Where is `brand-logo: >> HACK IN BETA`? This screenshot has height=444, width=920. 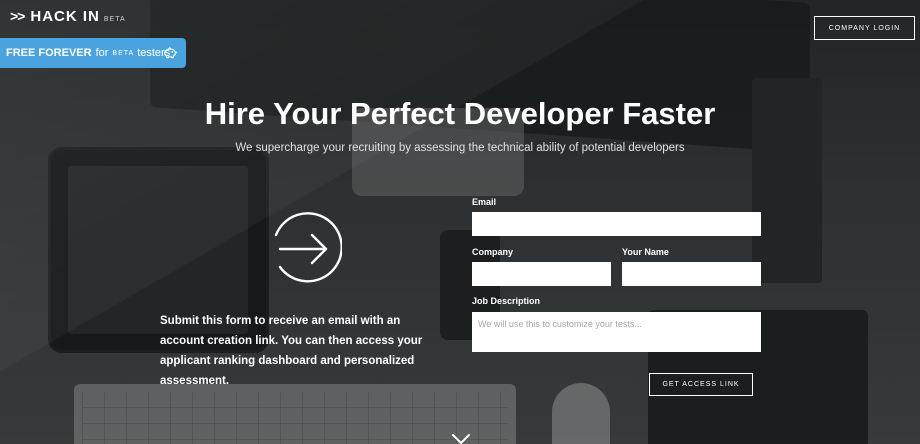
brand-logo: >> HACK IN BETA is located at coordinates (68, 16).